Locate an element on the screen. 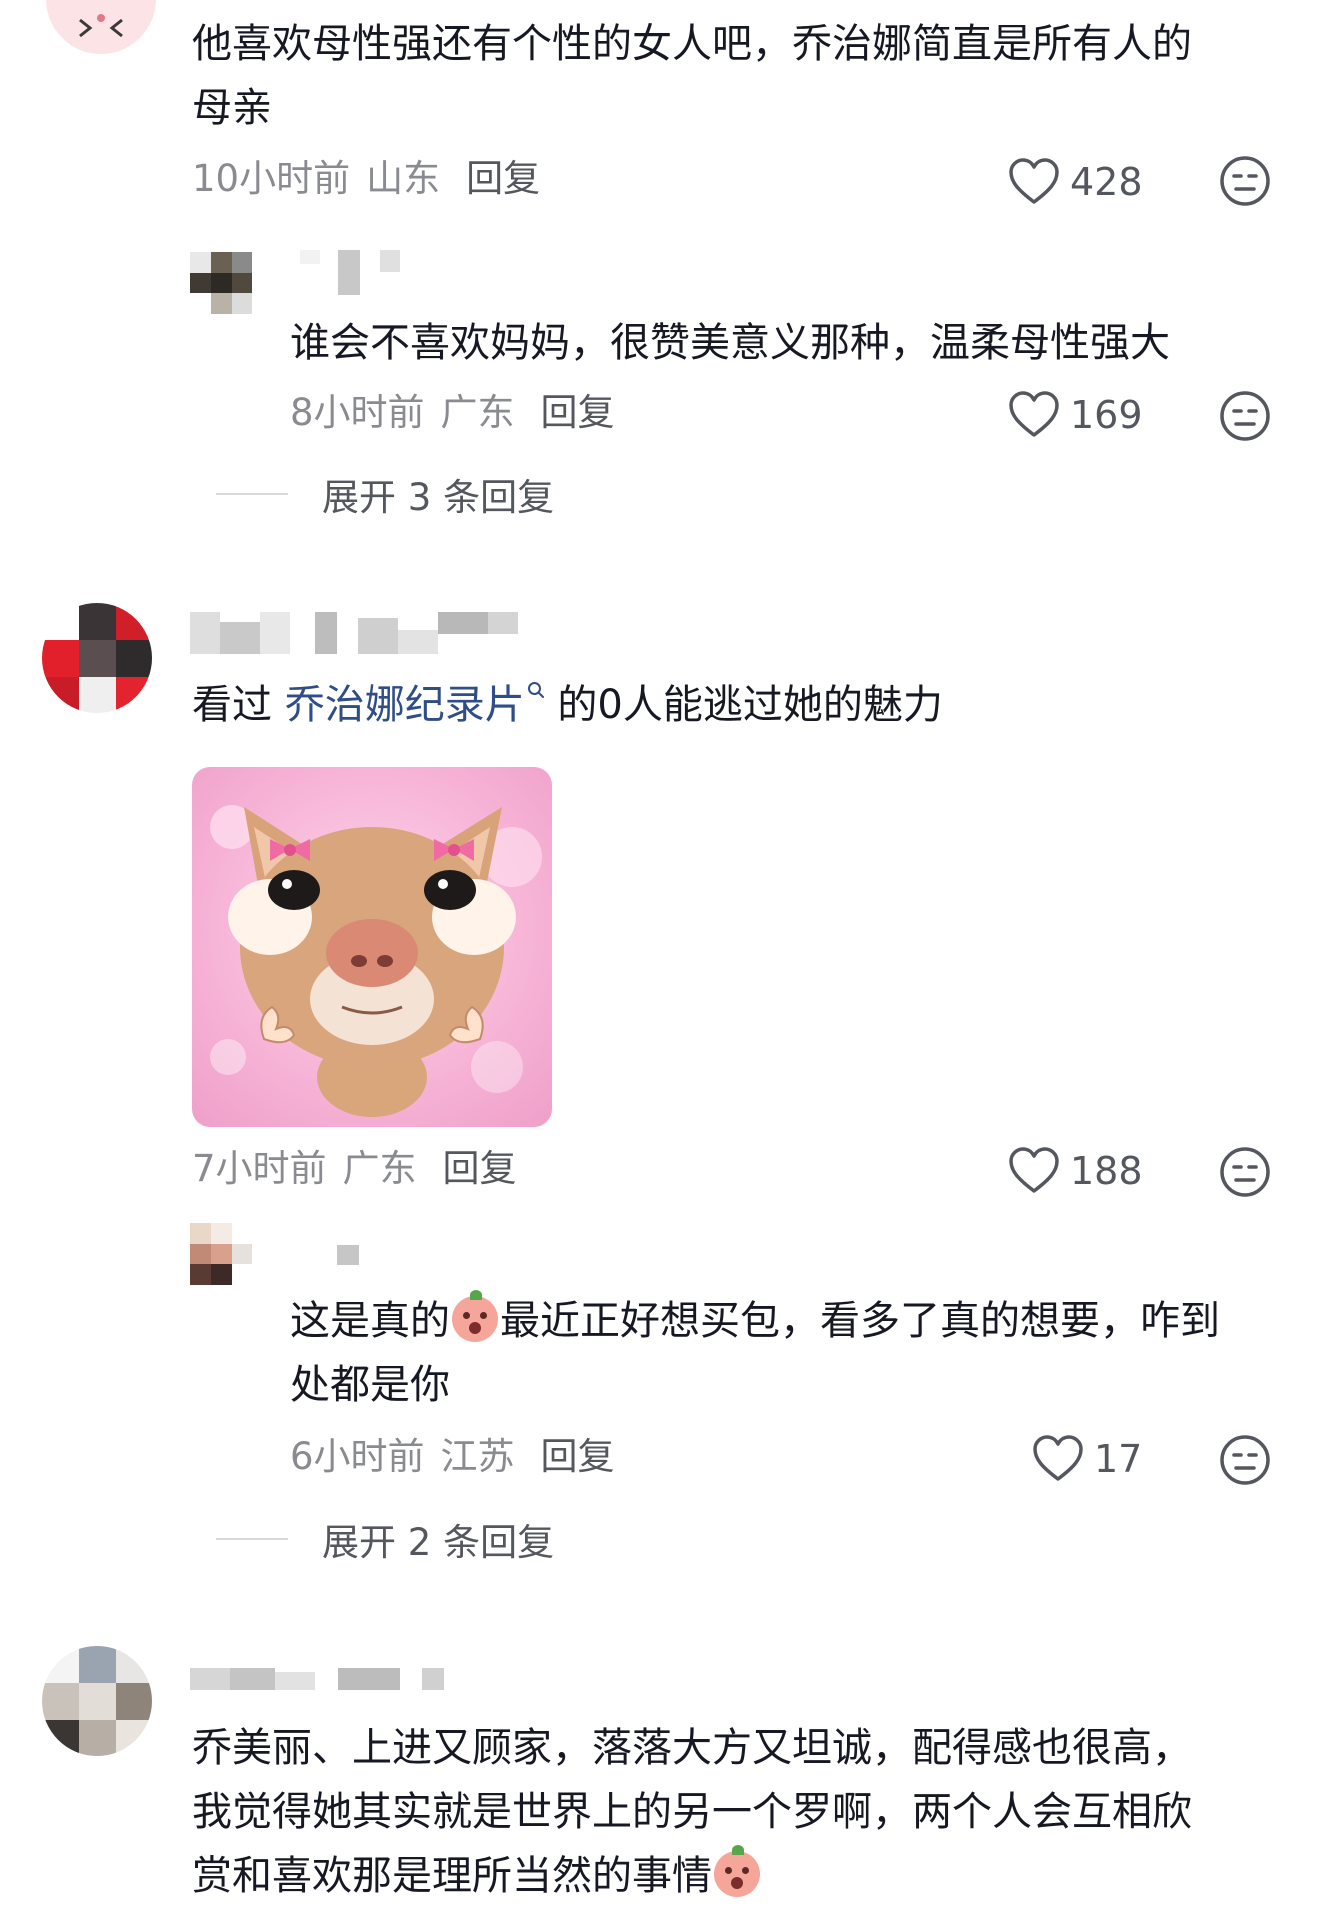 The height and width of the screenshot is (1928, 1320). comment-meta: 8小时前 广东 回复 is located at coordinates (452, 413).